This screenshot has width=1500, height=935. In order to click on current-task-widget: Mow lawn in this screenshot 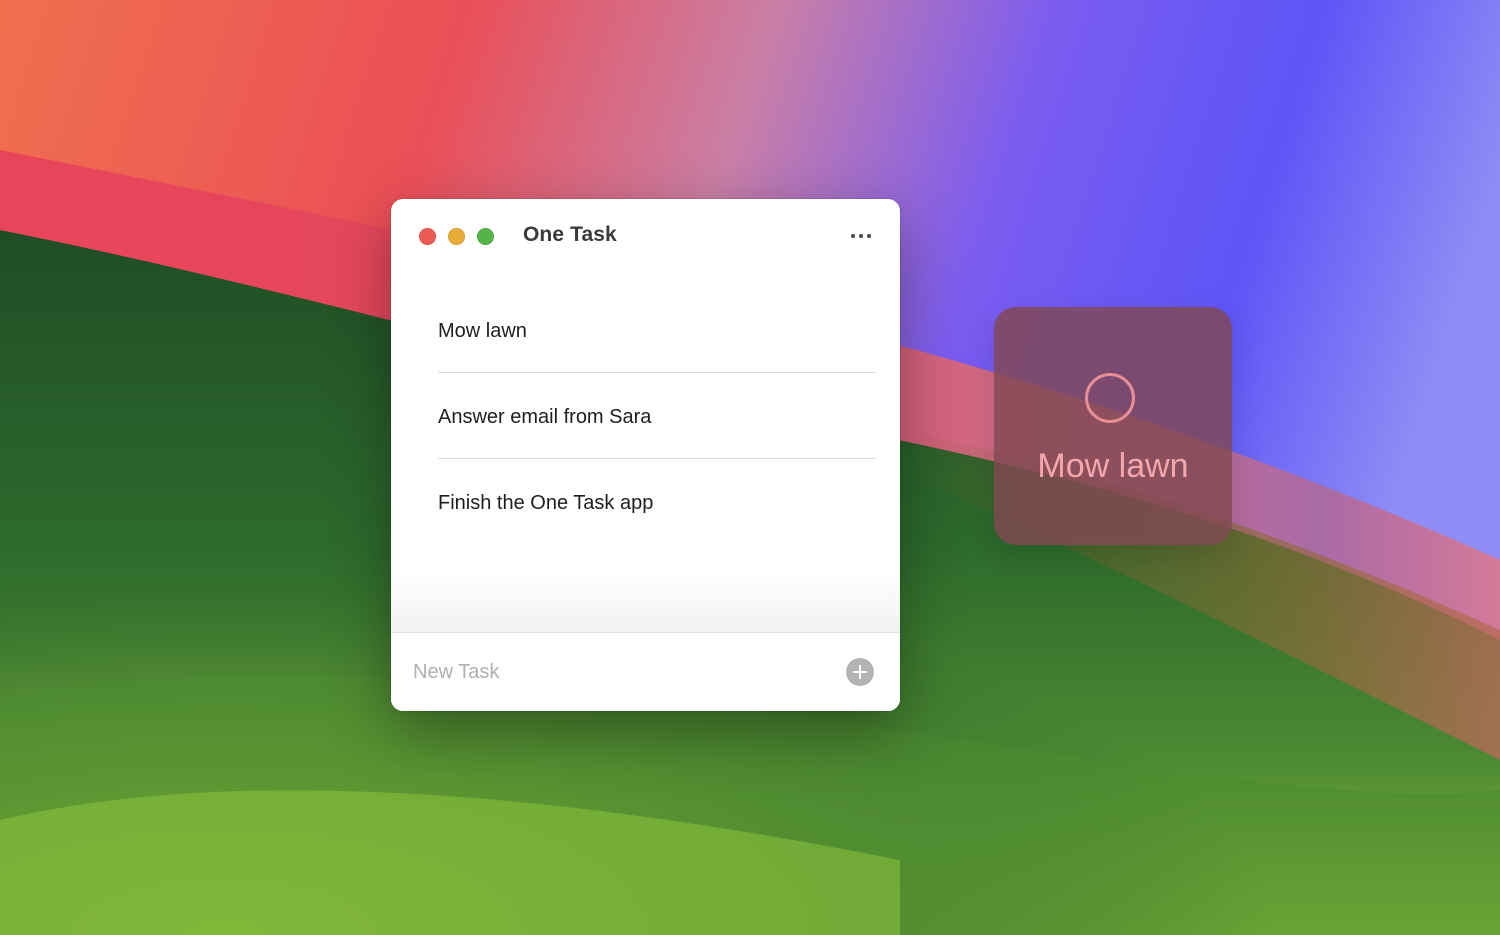, I will do `click(1113, 426)`.